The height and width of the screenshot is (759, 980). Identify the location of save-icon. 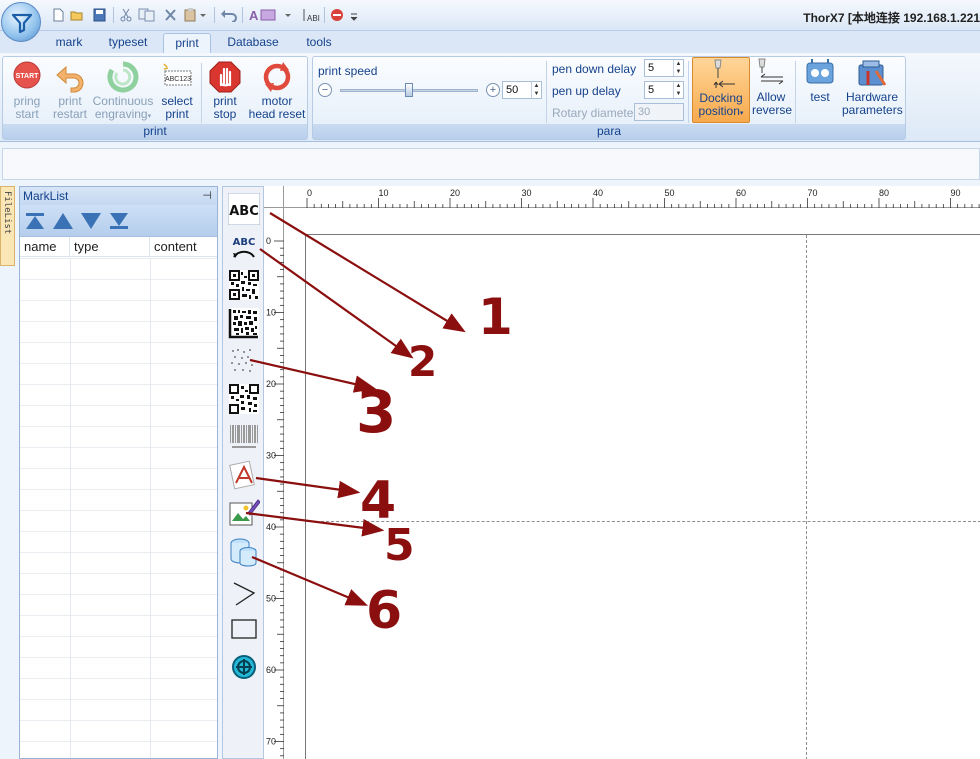
(99, 15).